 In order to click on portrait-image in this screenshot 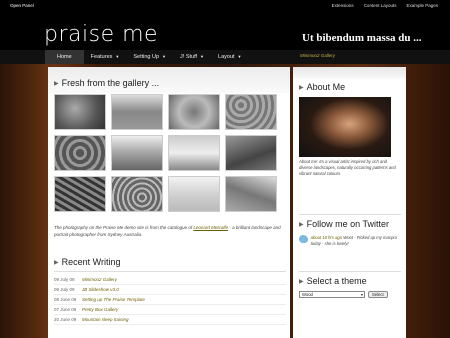, I will do `click(345, 127)`.